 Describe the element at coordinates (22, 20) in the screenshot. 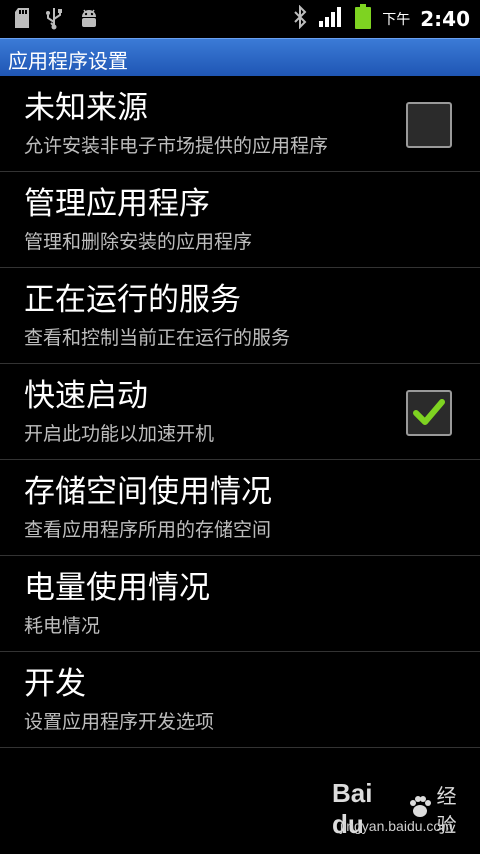

I see `sd-card-icon` at that location.